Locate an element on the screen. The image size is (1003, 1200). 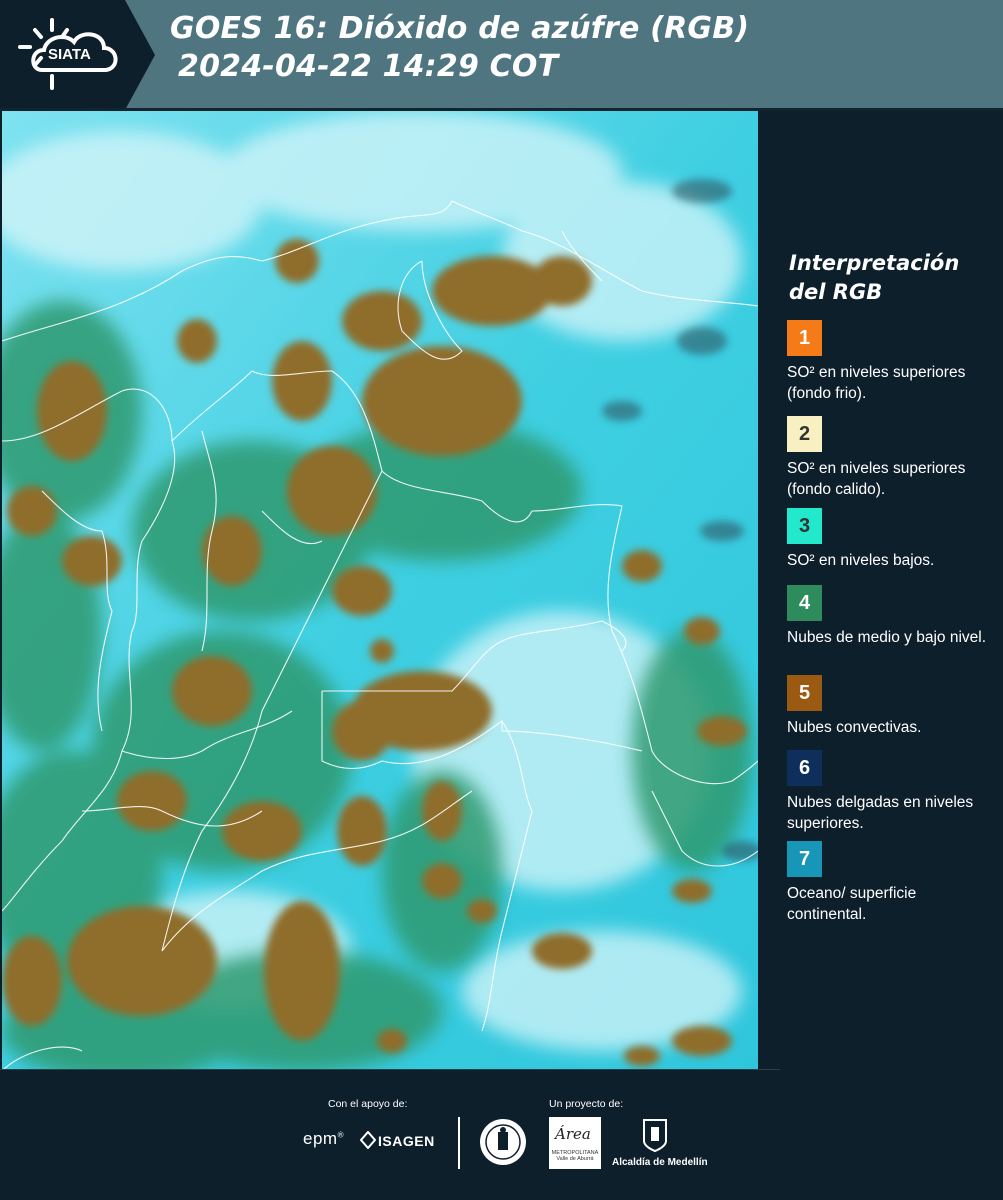
isagen-logo: ISAGEN is located at coordinates (406, 1141).